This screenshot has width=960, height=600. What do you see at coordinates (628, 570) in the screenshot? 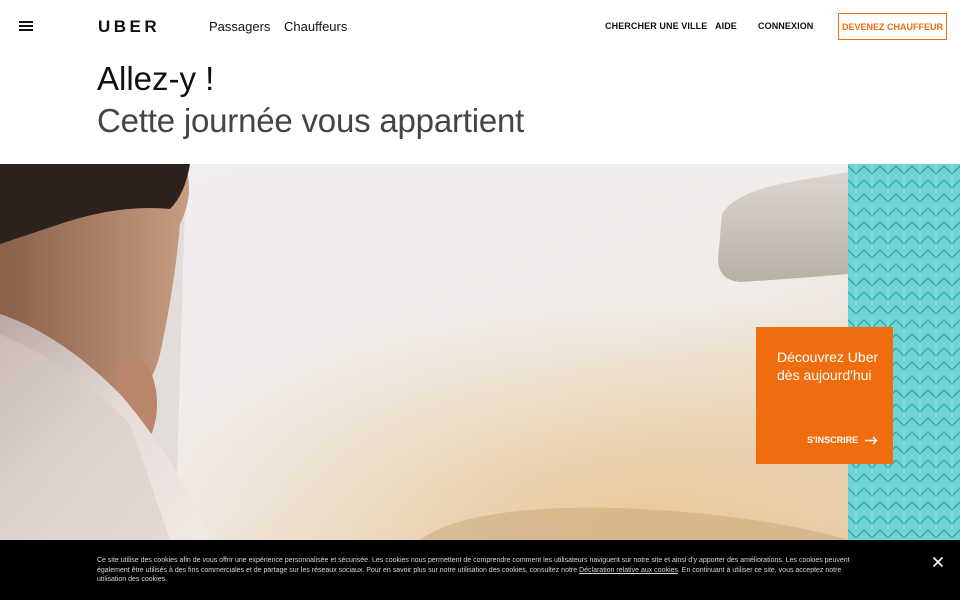
I see `cookie-policy-link: Déclaration relative aux cookies` at bounding box center [628, 570].